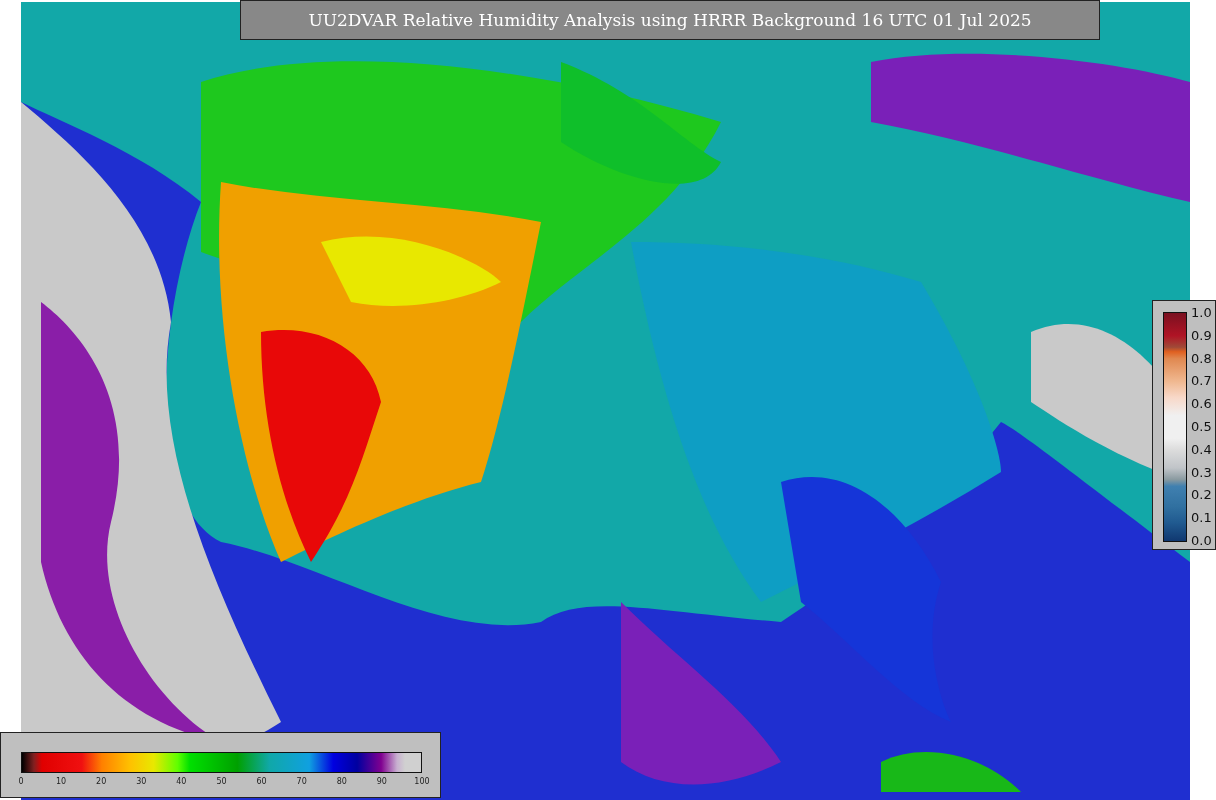 This screenshot has width=1216, height=800. I want to click on tick-label: 0.2, so click(1201, 495).